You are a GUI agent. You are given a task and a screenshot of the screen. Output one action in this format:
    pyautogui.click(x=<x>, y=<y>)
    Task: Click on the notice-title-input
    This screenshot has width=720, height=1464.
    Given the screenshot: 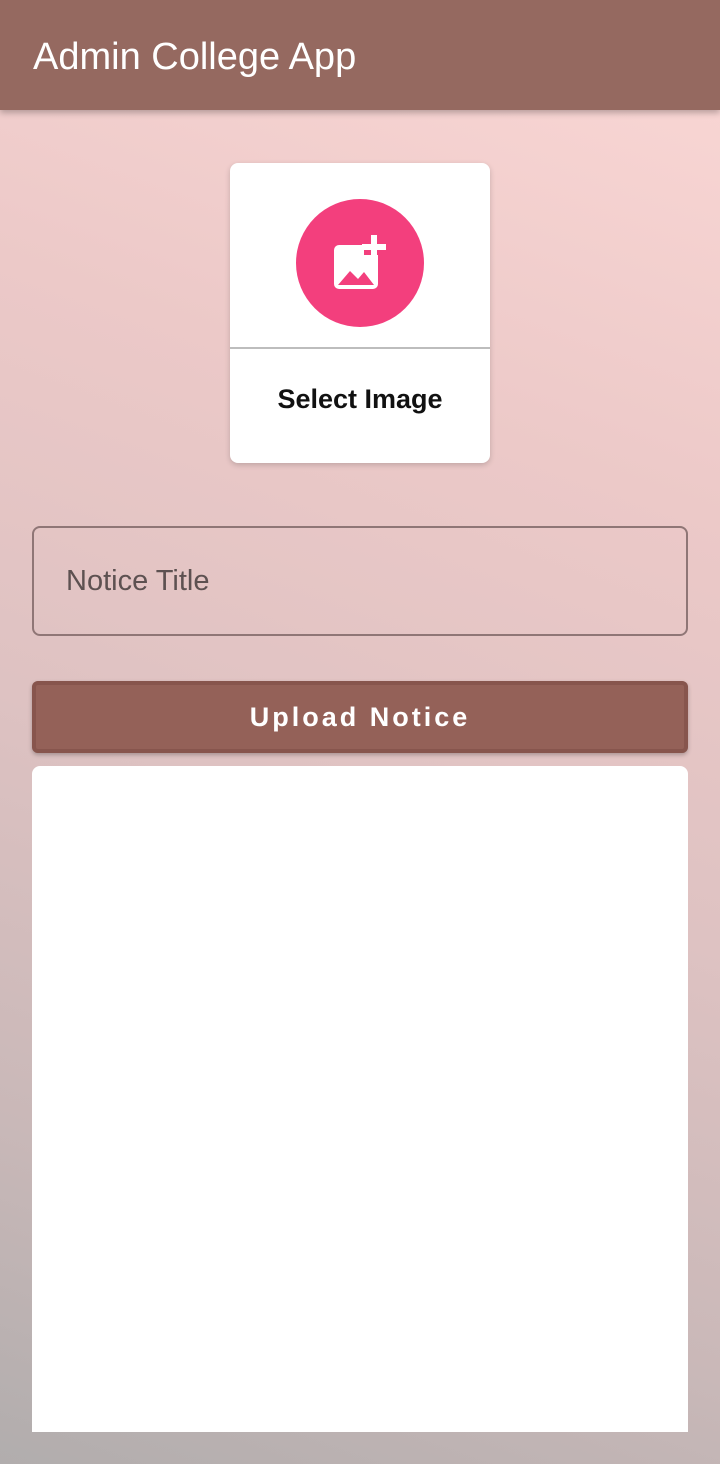 What is the action you would take?
    pyautogui.click(x=360, y=581)
    